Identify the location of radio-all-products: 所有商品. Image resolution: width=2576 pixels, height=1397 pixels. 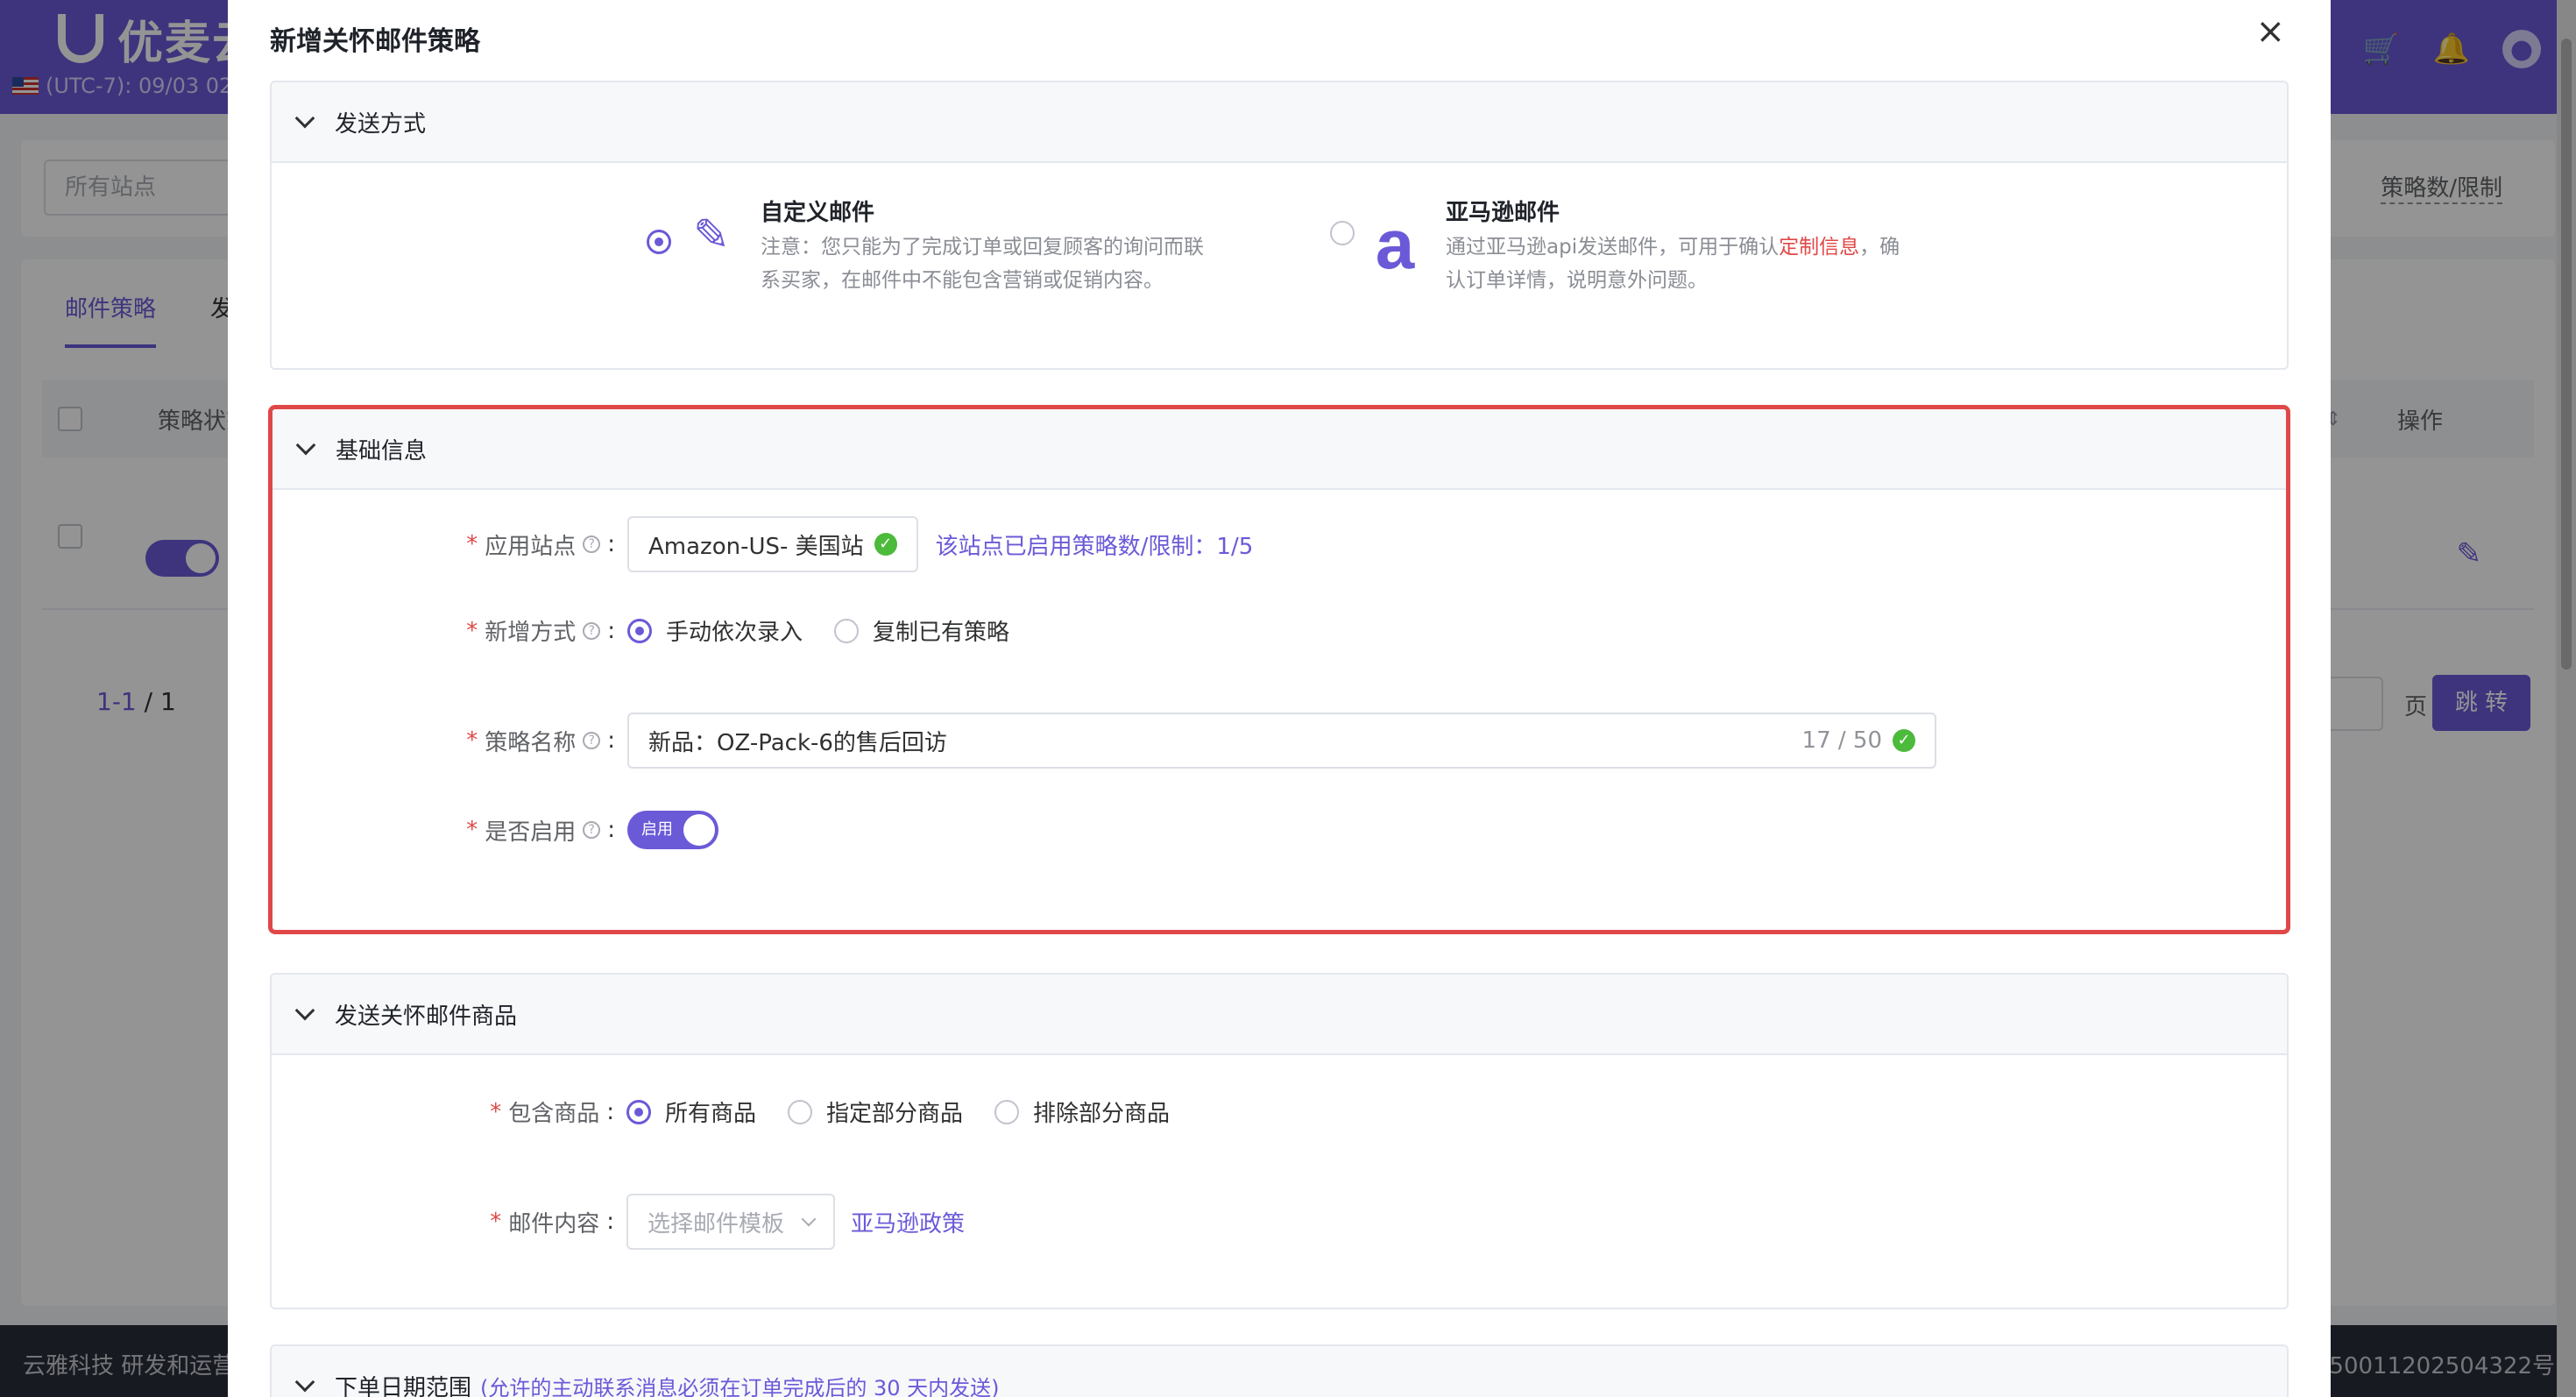
(691, 1112).